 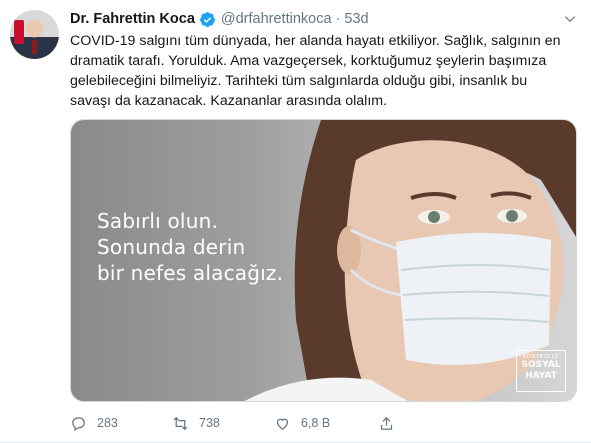 I want to click on tweet-actions: 283 738 6,8 B, so click(x=275, y=423).